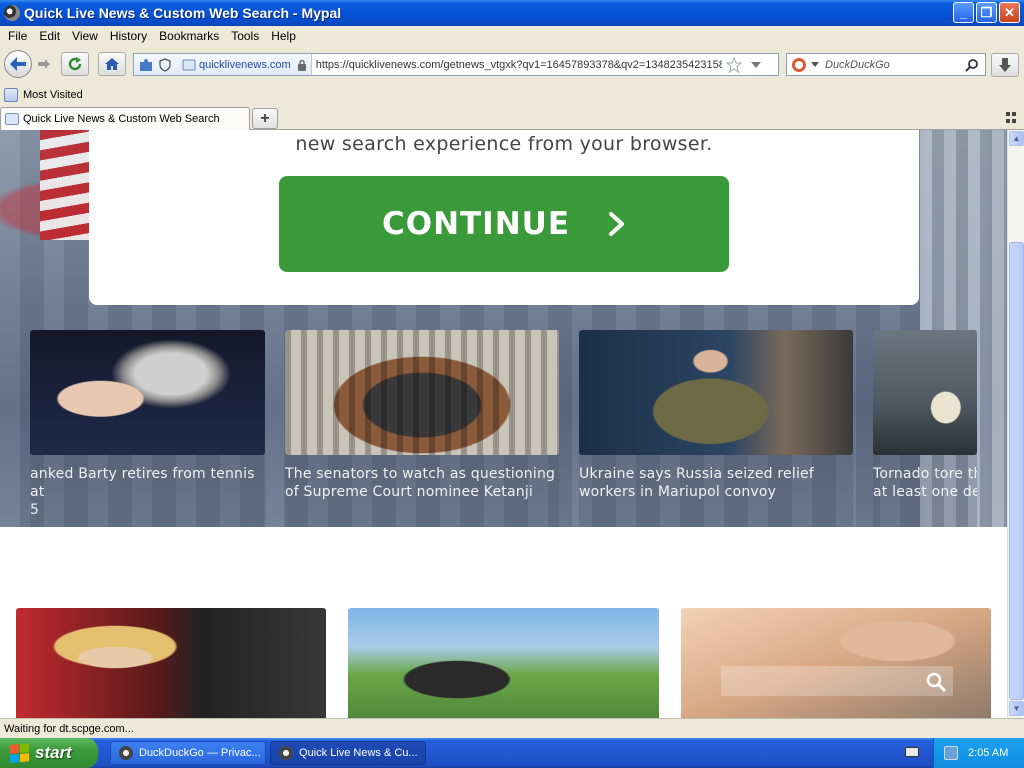  Describe the element at coordinates (716, 392) in the screenshot. I see `news-image-soldier` at that location.